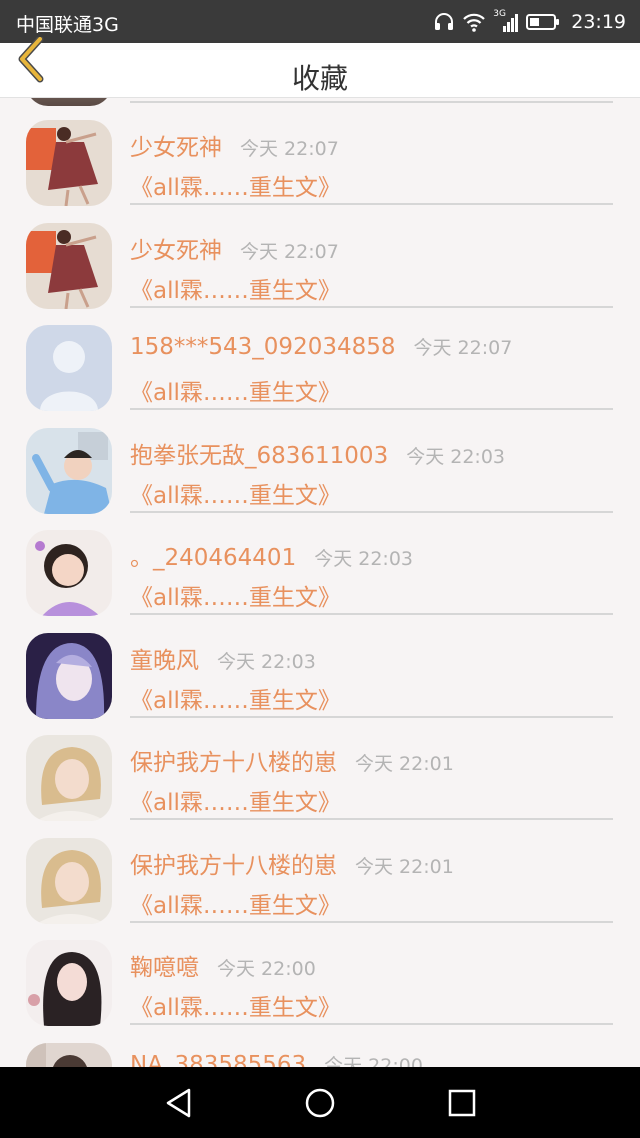  I want to click on signal-icon: 3G, so click(506, 21).